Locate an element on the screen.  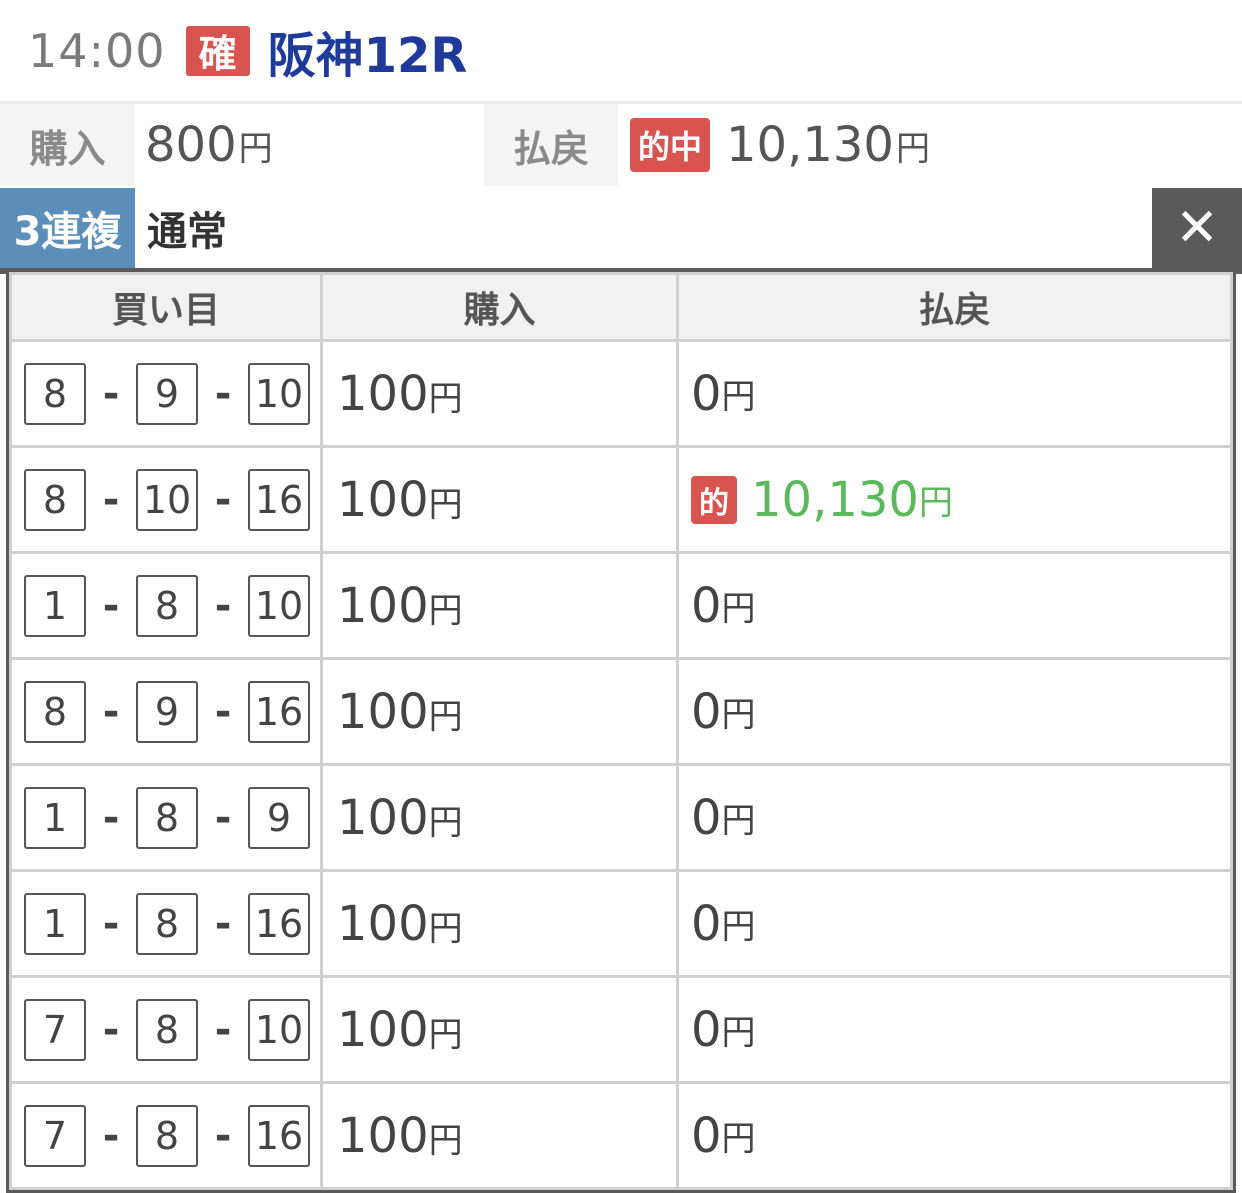
table-row: 1 - 8 - 9 100円 0円 is located at coordinates (621, 817).